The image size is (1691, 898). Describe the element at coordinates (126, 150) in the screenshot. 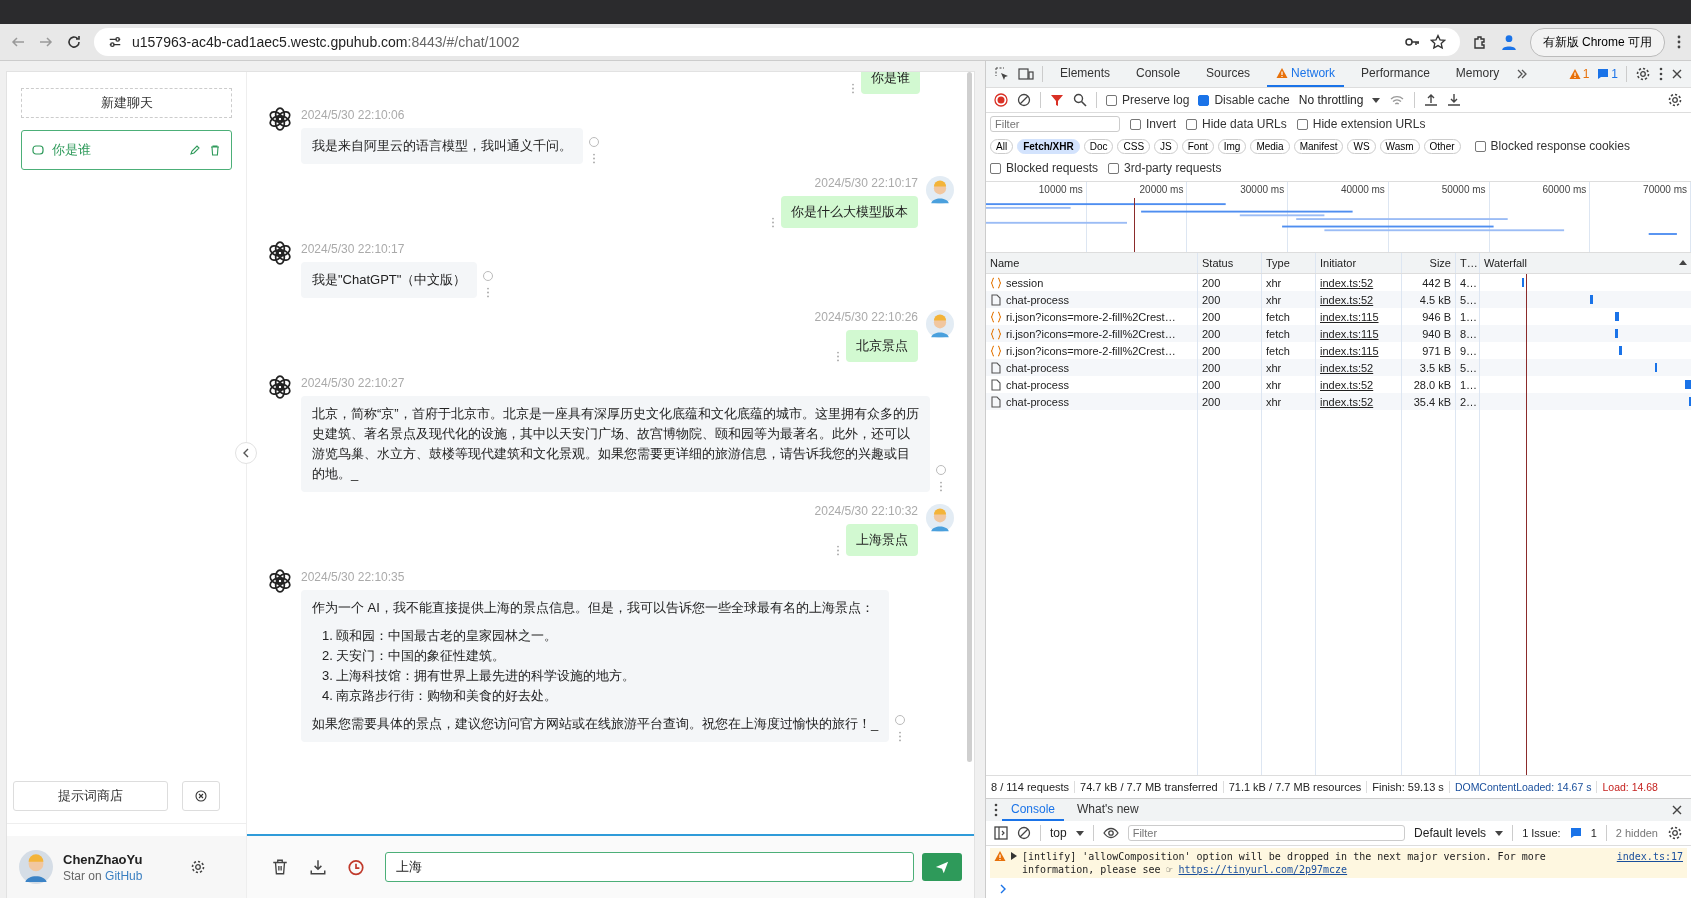

I see `chat-session-item: 你是谁` at that location.